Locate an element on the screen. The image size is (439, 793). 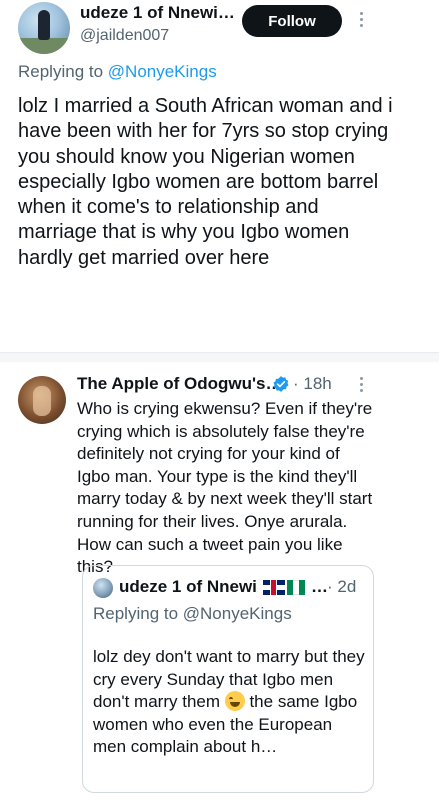
uk-flag-icon is located at coordinates (274, 587).